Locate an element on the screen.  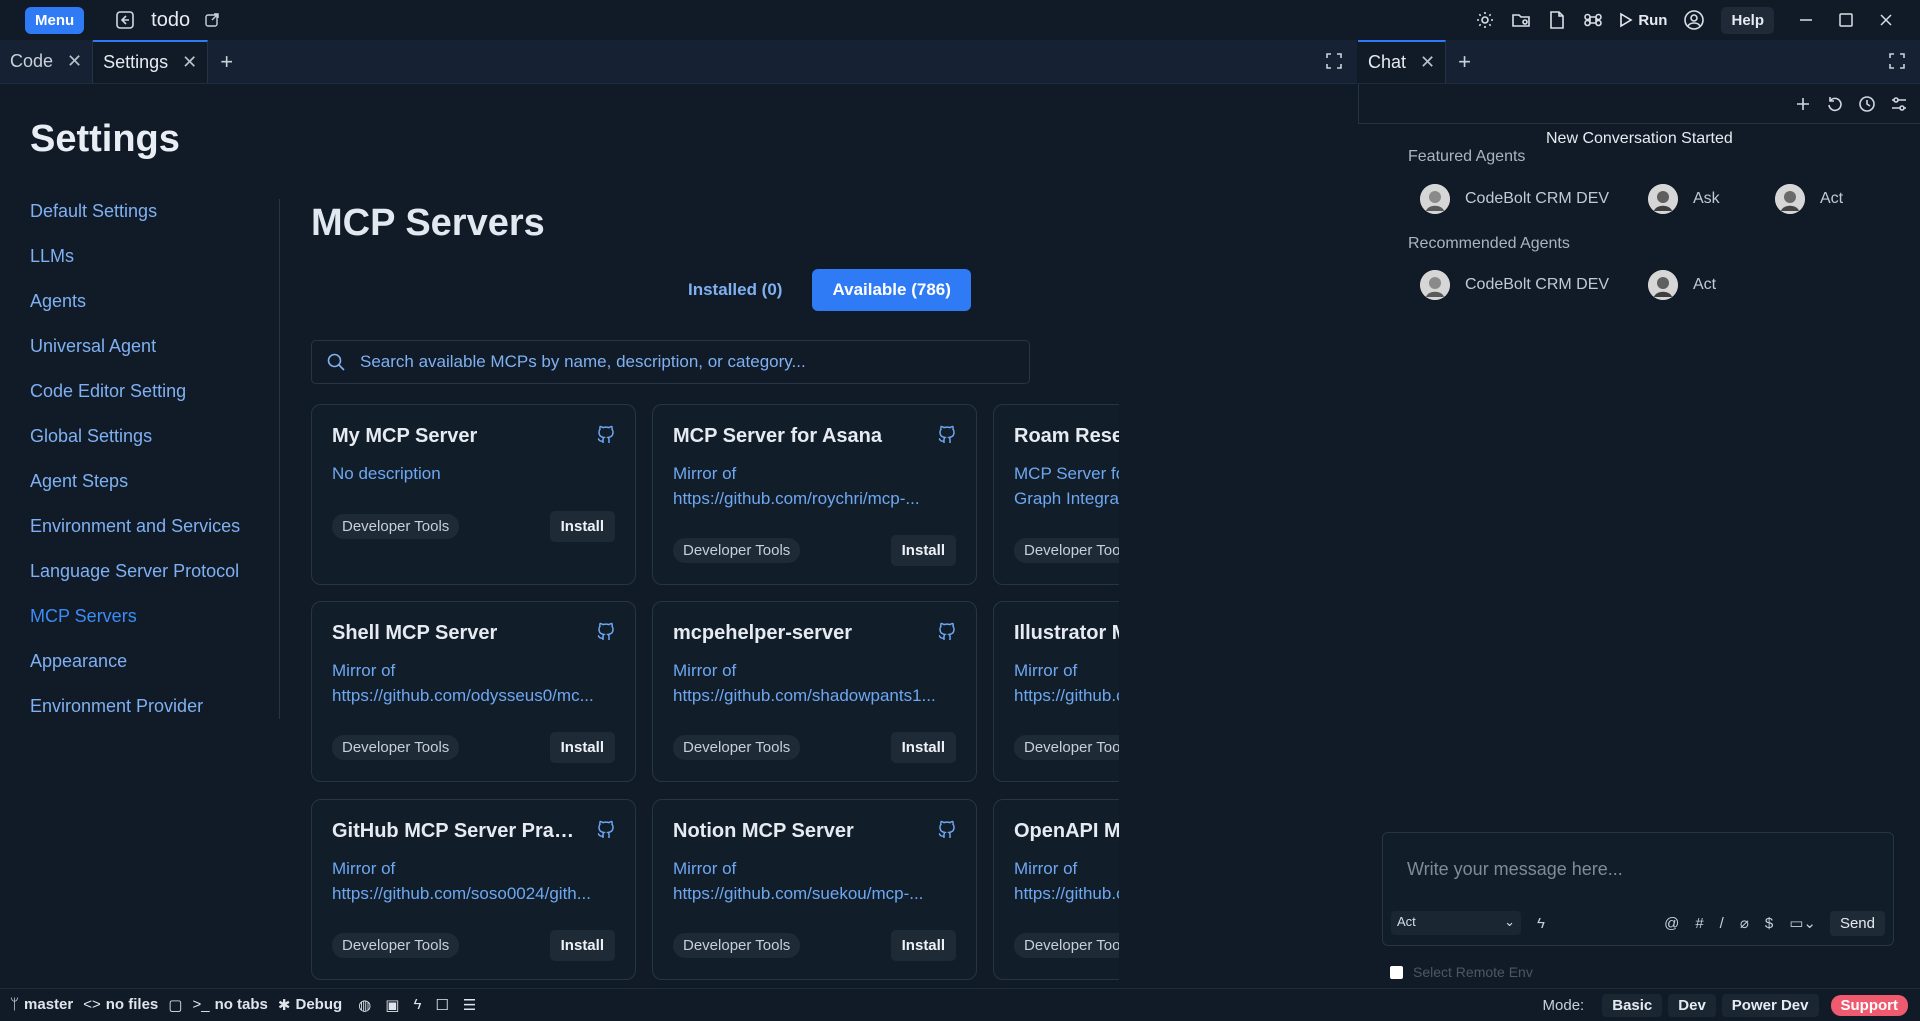
chat-bubble-icon: ▢ is located at coordinates (175, 1005).